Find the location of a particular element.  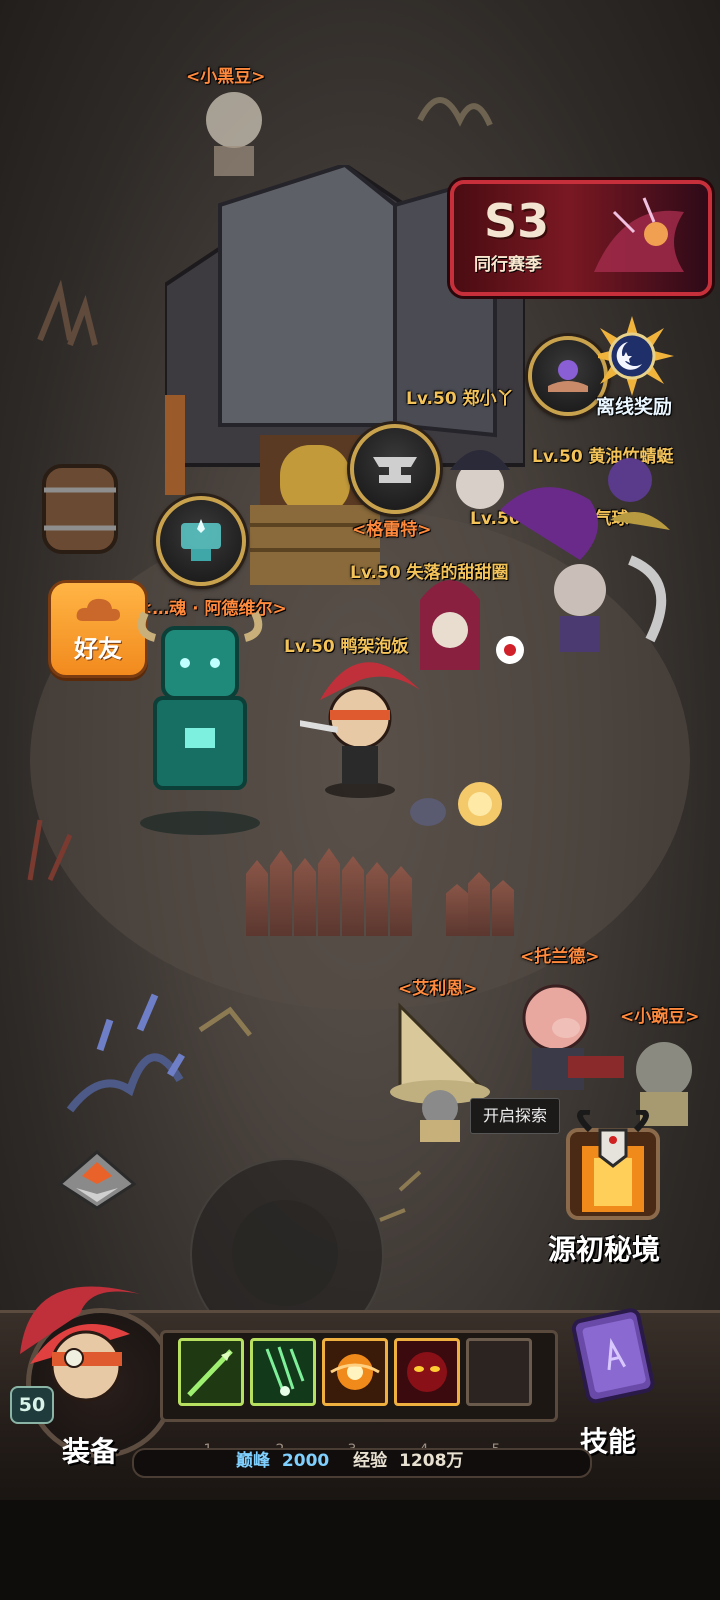

vortex-skill-icon is located at coordinates (355, 1372).